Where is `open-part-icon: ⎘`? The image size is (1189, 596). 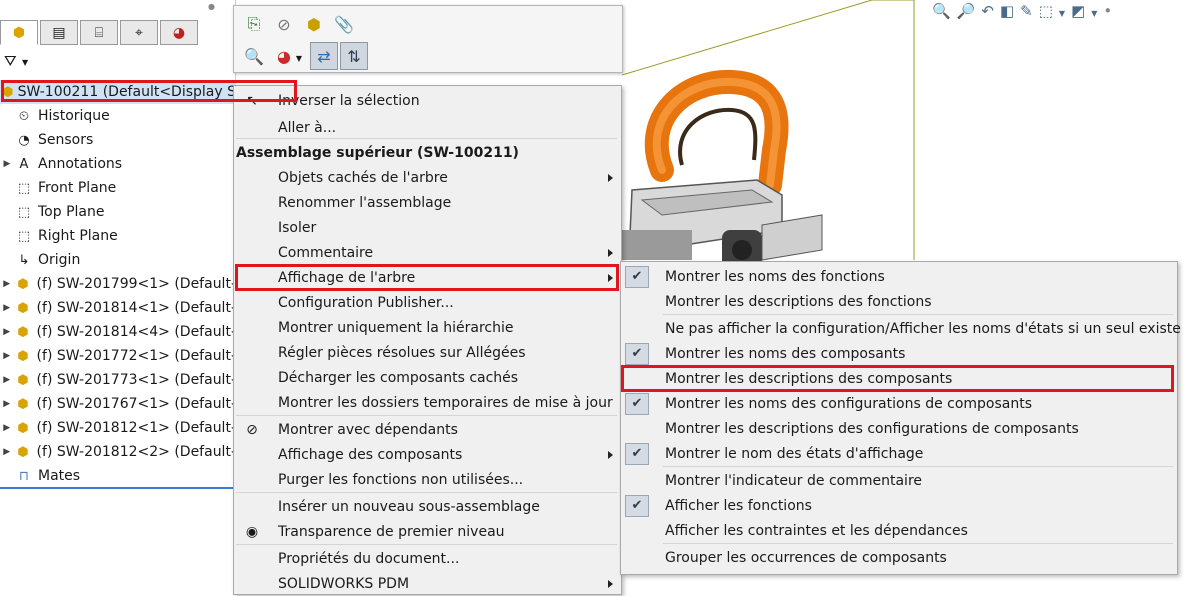
open-part-icon: ⎘ is located at coordinates (254, 24).